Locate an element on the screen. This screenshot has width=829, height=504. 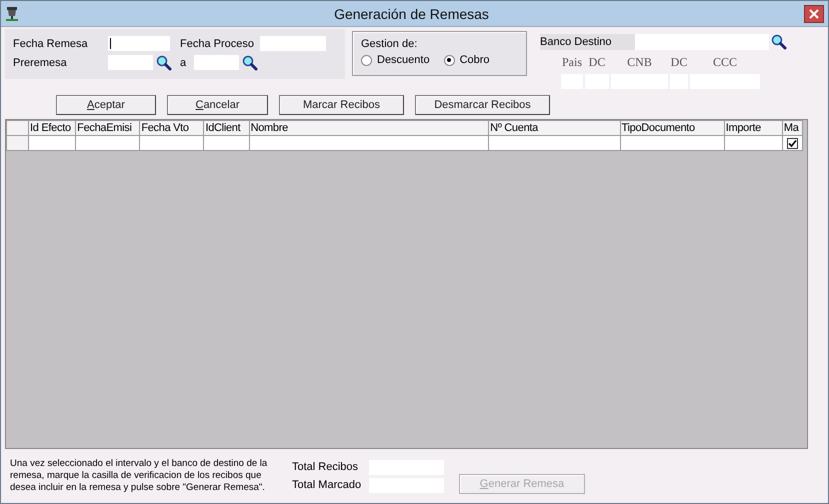
unmark-button: Desmarcar Recibos is located at coordinates (482, 105).